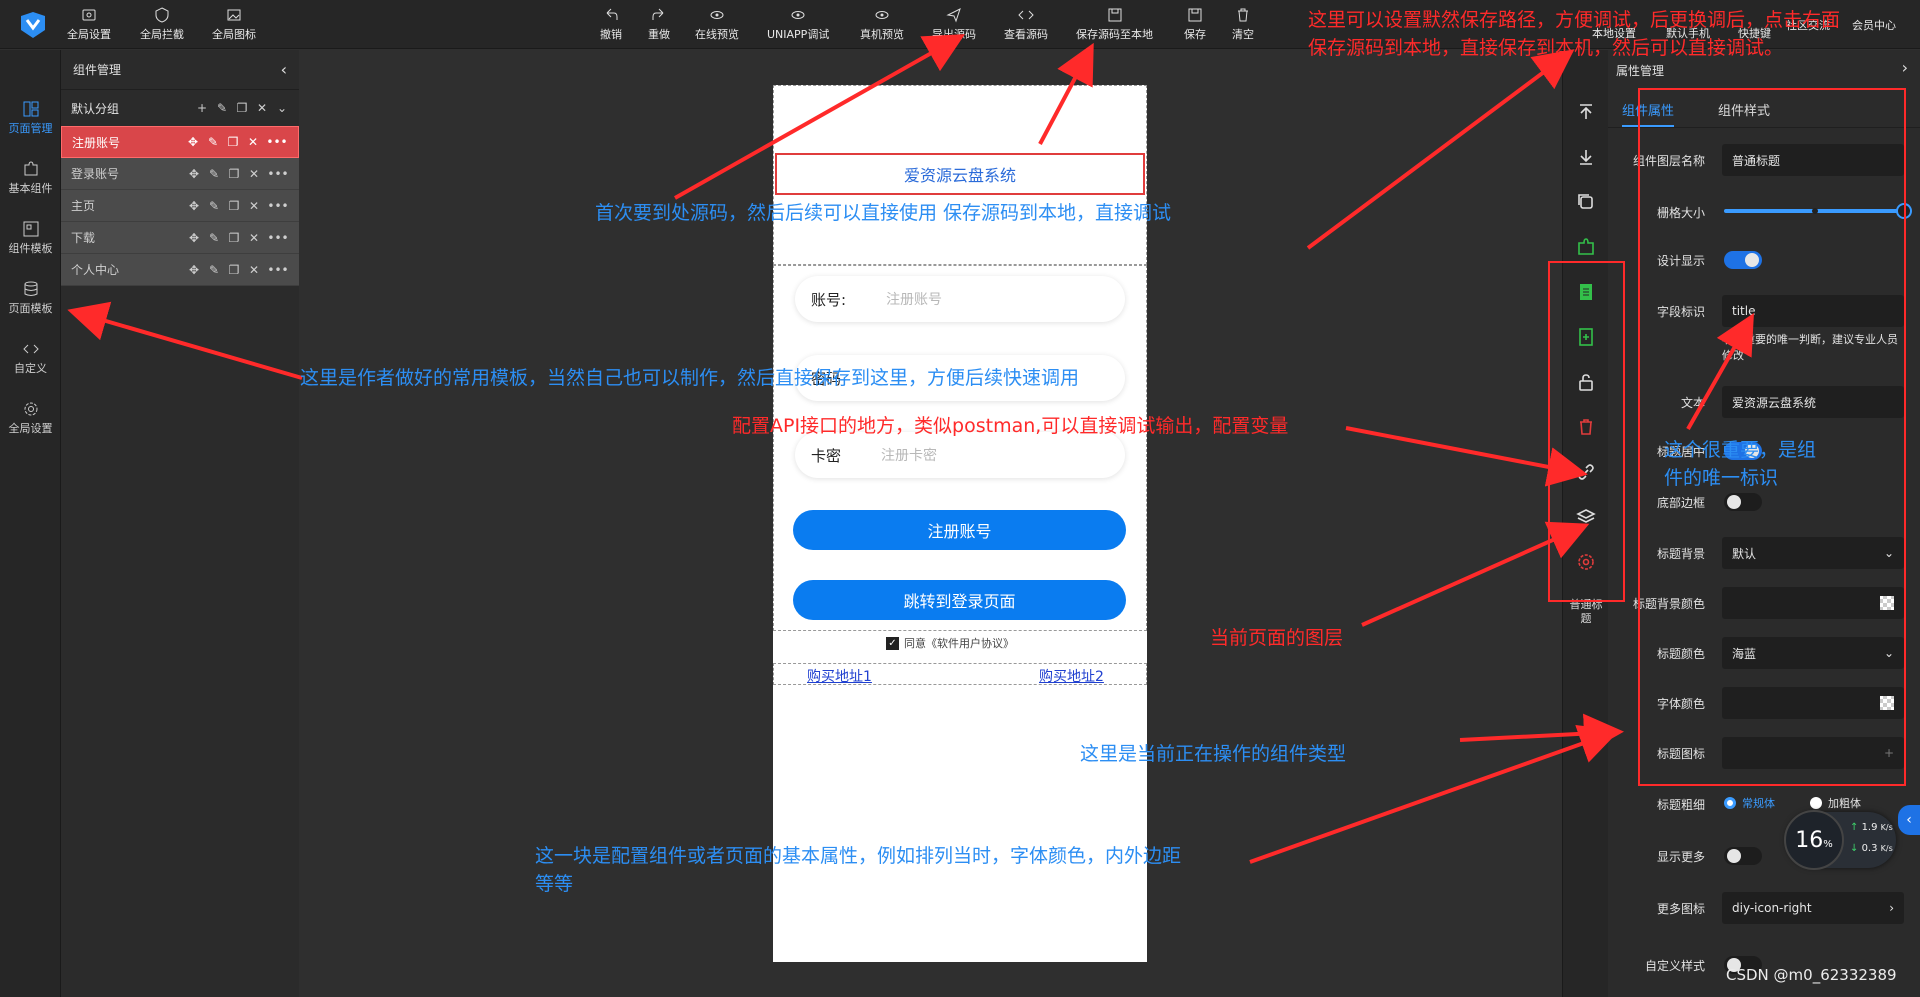 This screenshot has width=1920, height=997. What do you see at coordinates (892, 643) in the screenshot?
I see `checkbox-icon: ✓` at bounding box center [892, 643].